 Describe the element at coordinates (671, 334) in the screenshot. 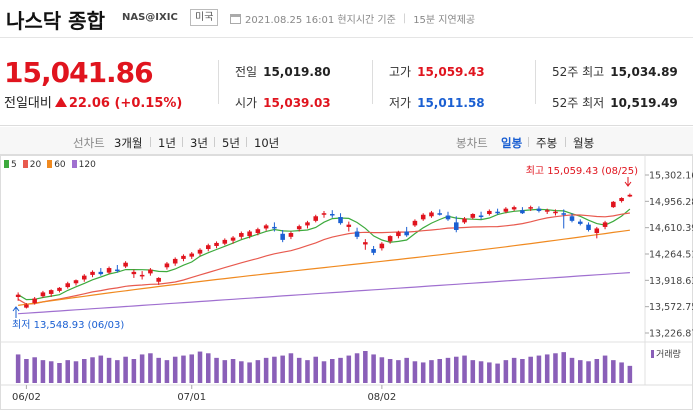

I see `y-tick-label: 13,226.87` at that location.